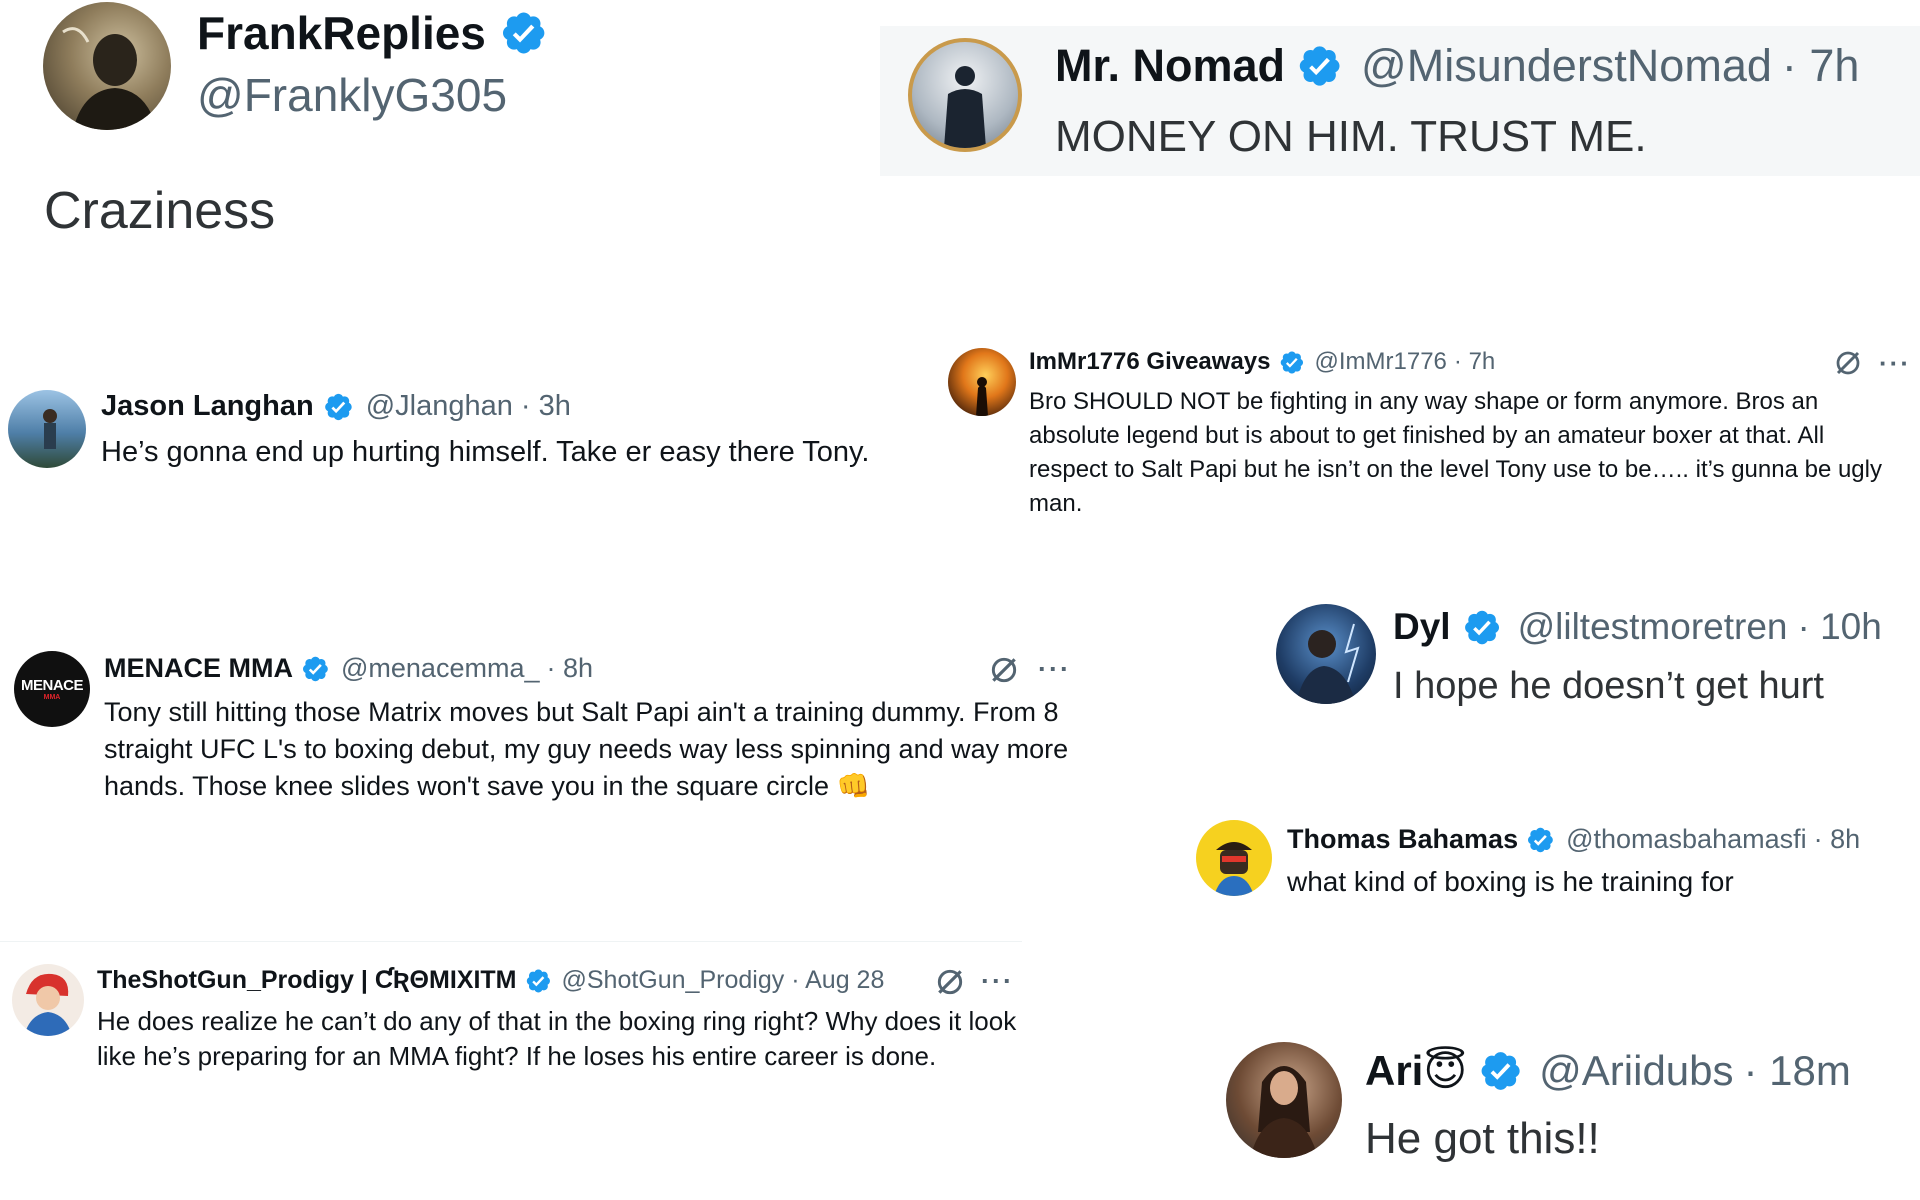 The width and height of the screenshot is (1920, 1200). What do you see at coordinates (341, 33) in the screenshot?
I see `author-name: FrankReplies` at bounding box center [341, 33].